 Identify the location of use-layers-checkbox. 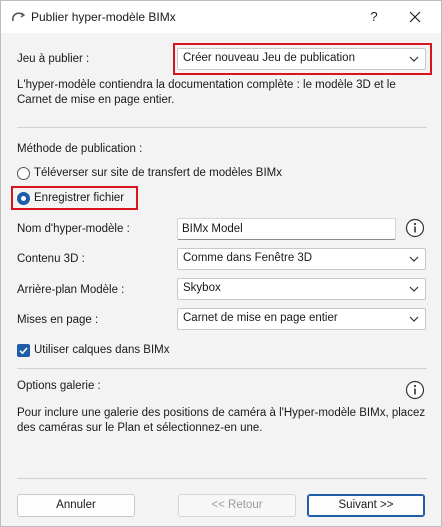
(23, 350).